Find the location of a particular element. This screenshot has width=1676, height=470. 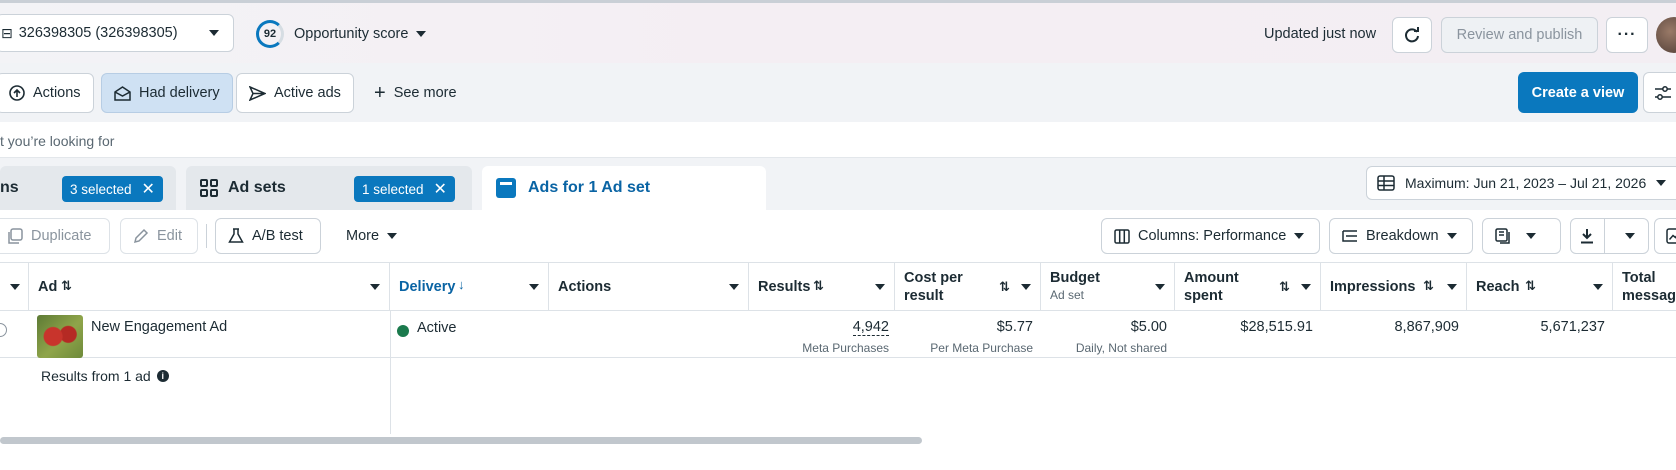

search-placeholder: t you’re looking for is located at coordinates (57, 141).